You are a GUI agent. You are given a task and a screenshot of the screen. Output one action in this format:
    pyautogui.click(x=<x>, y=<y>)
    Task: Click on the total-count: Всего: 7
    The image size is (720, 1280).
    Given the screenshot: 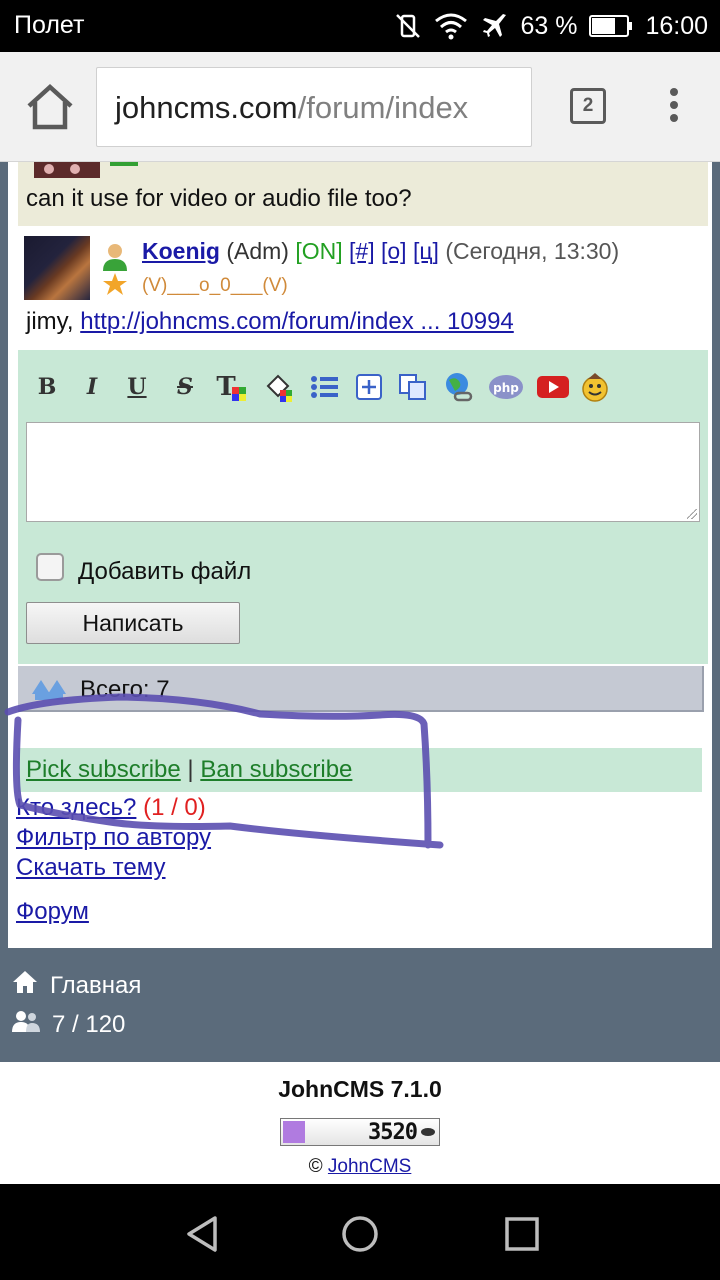 What is the action you would take?
    pyautogui.click(x=125, y=689)
    